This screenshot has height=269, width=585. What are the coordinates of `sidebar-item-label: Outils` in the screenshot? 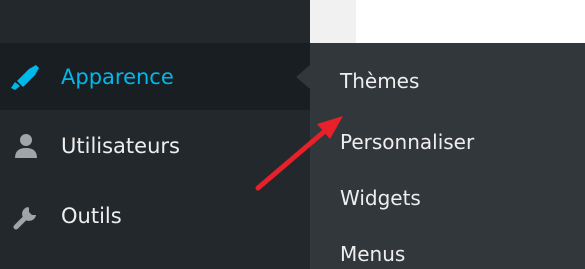 It's located at (91, 215).